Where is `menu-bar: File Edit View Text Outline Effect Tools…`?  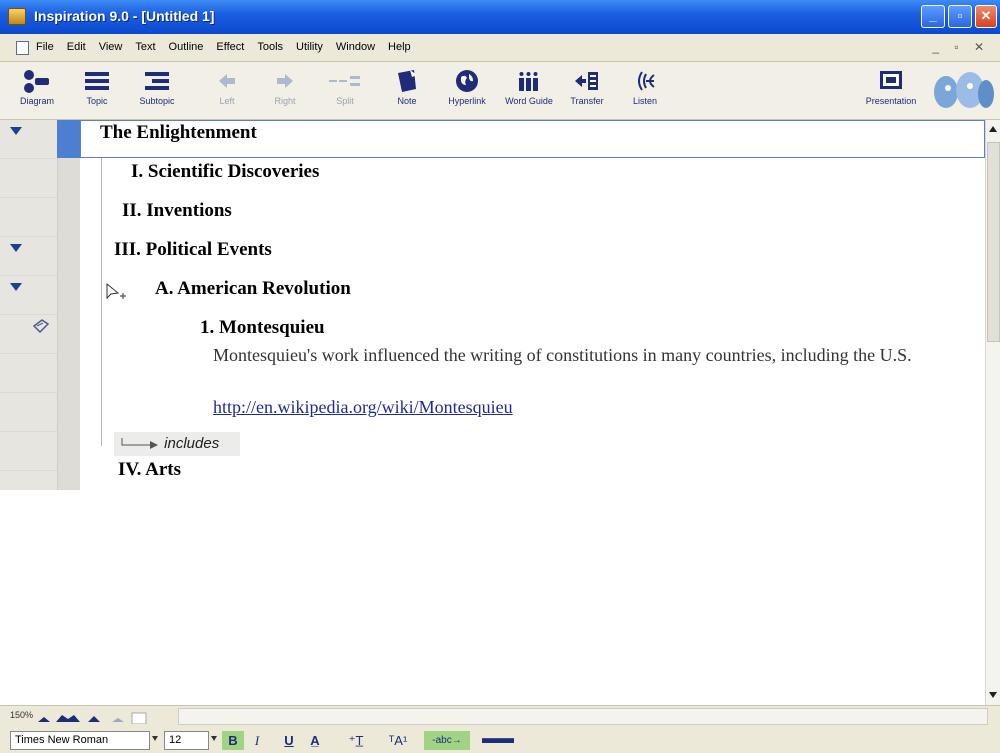
menu-bar: File Edit View Text Outline Effect Tools… is located at coordinates (500, 48).